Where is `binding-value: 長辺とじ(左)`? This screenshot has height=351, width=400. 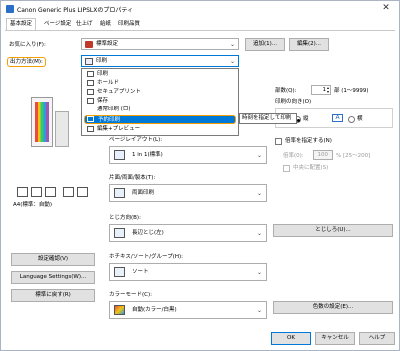
binding-value: 長辺とじ(左) is located at coordinates (148, 233).